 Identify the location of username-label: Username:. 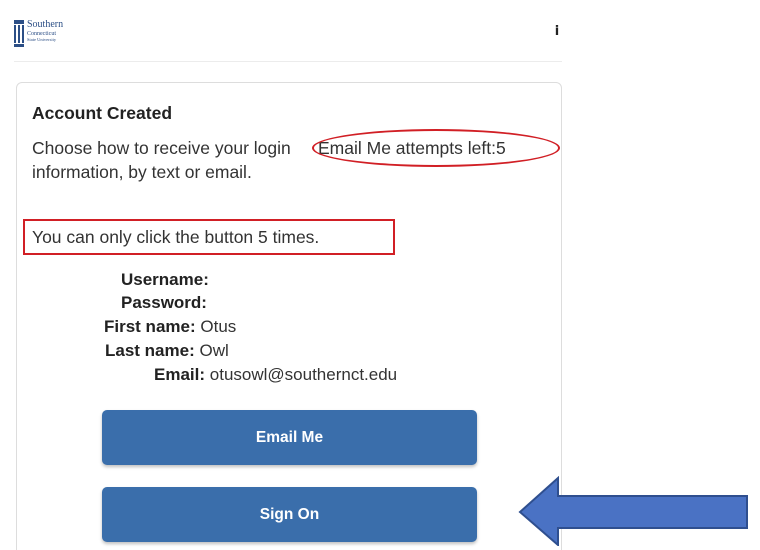
(165, 279).